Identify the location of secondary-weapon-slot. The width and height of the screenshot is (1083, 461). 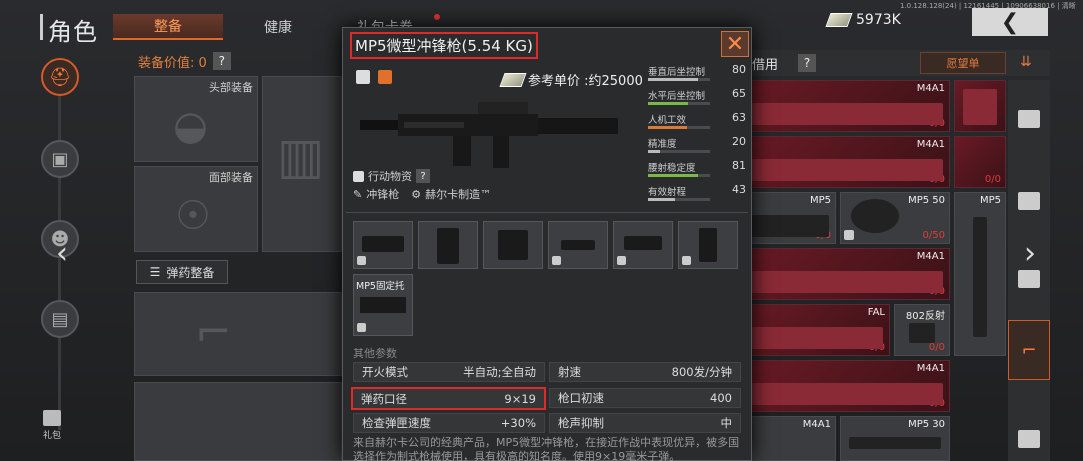
(238, 421).